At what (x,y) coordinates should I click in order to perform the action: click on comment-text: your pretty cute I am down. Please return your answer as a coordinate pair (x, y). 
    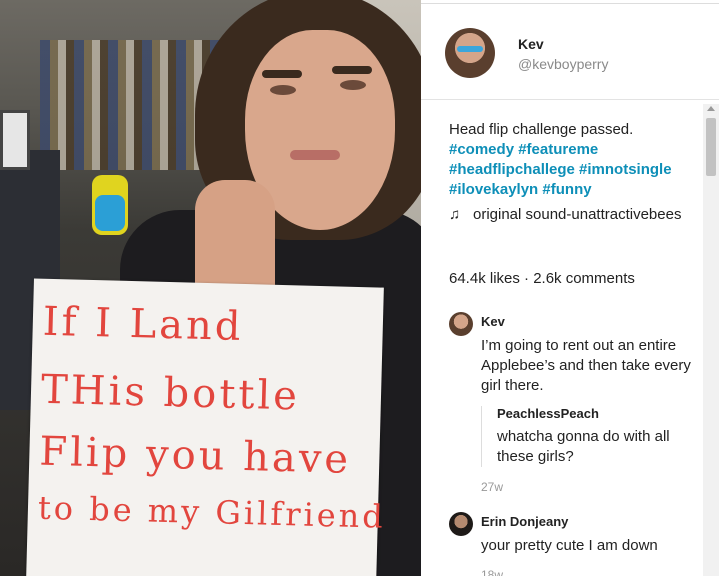
    Looking at the image, I should click on (569, 545).